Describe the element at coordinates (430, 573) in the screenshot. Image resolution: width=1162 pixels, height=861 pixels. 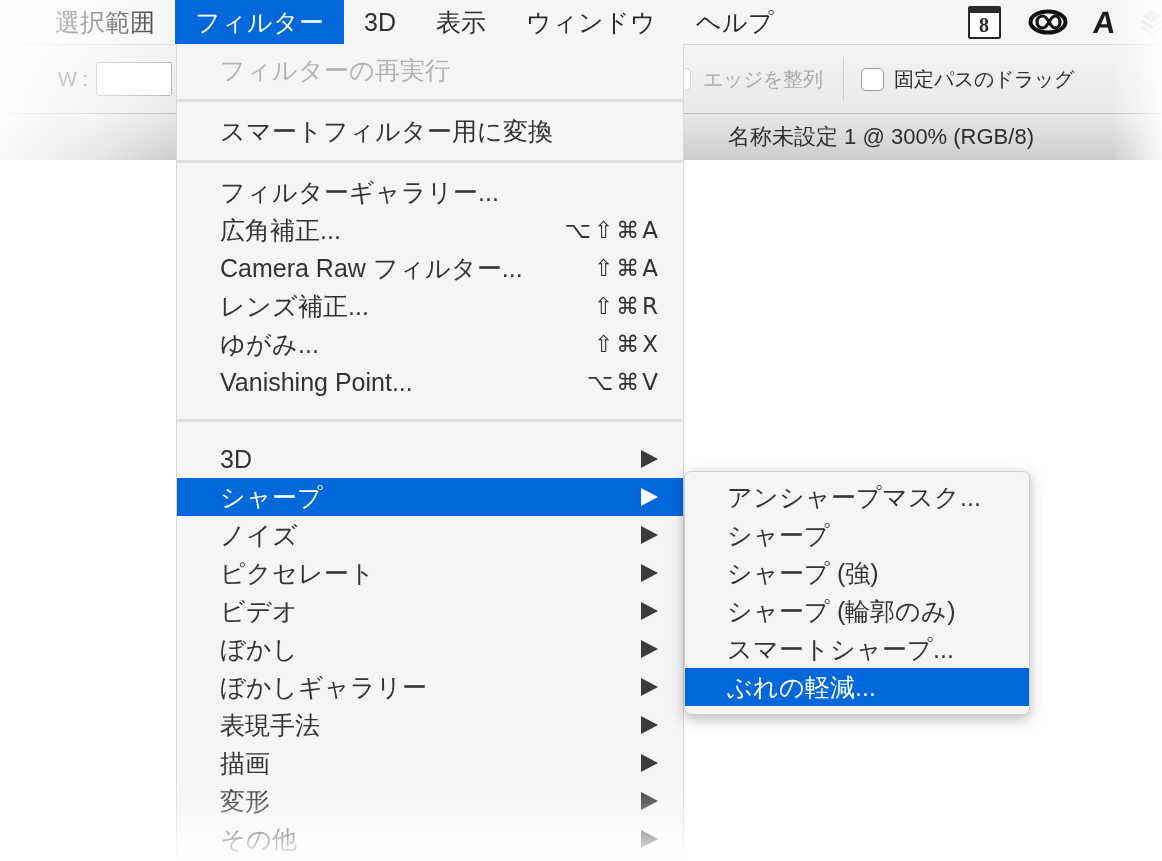
I see `menu-item: ピクセレート` at that location.